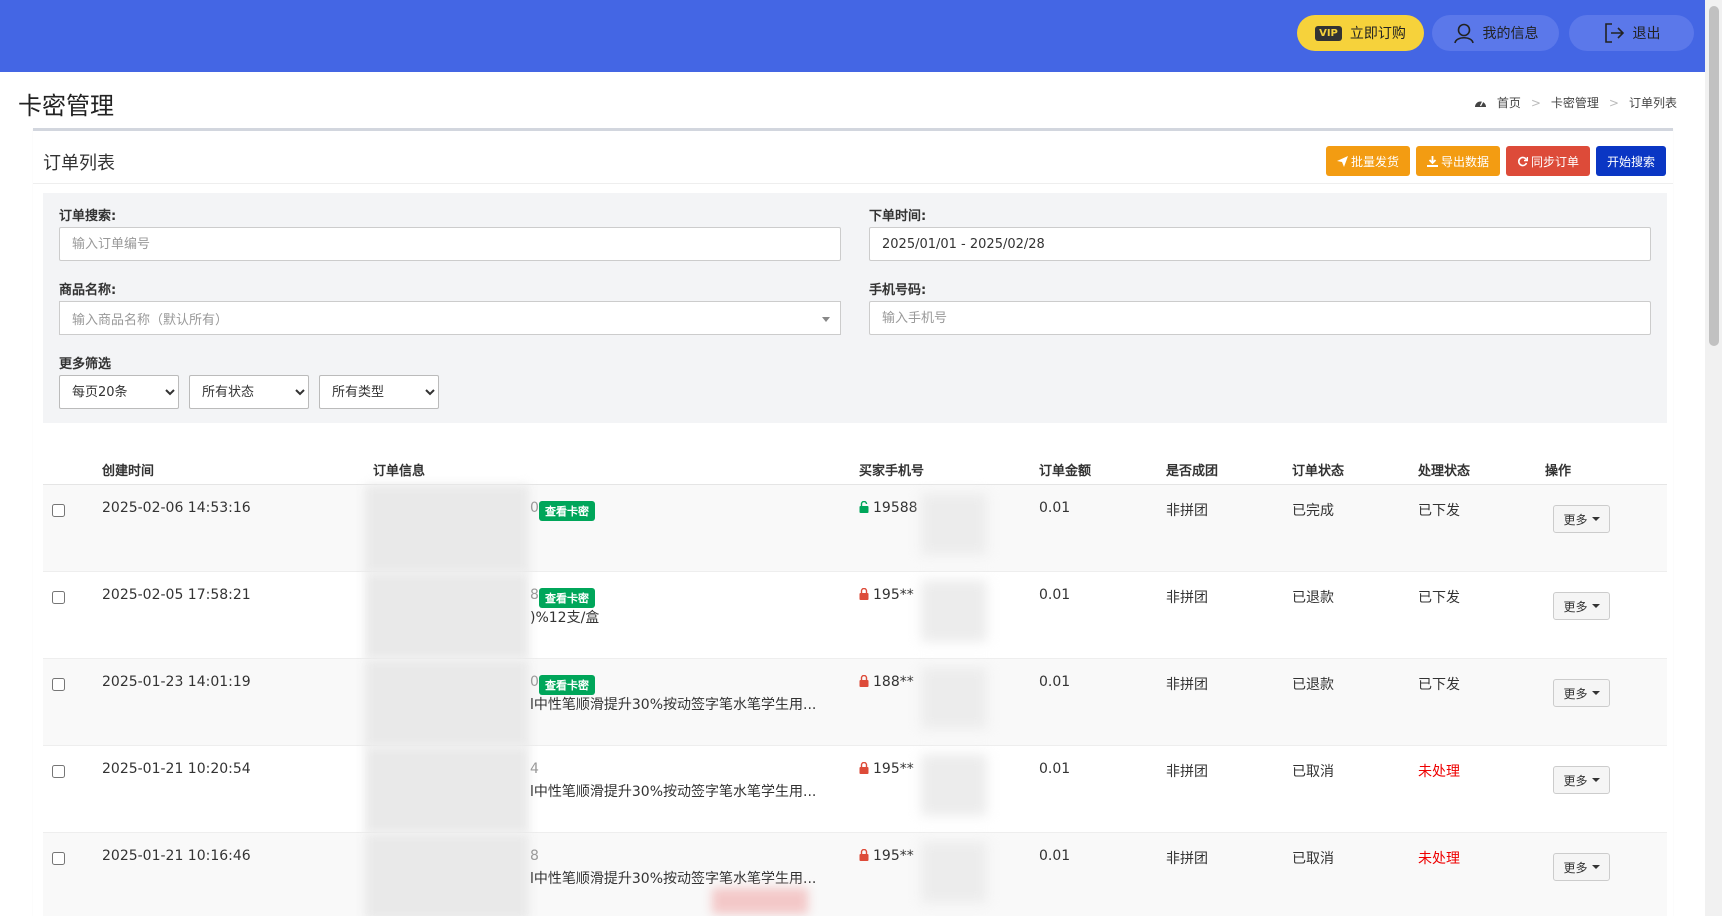  Describe the element at coordinates (1360, 33) in the screenshot. I see `subscribe-button: VIP 立即订购` at that location.